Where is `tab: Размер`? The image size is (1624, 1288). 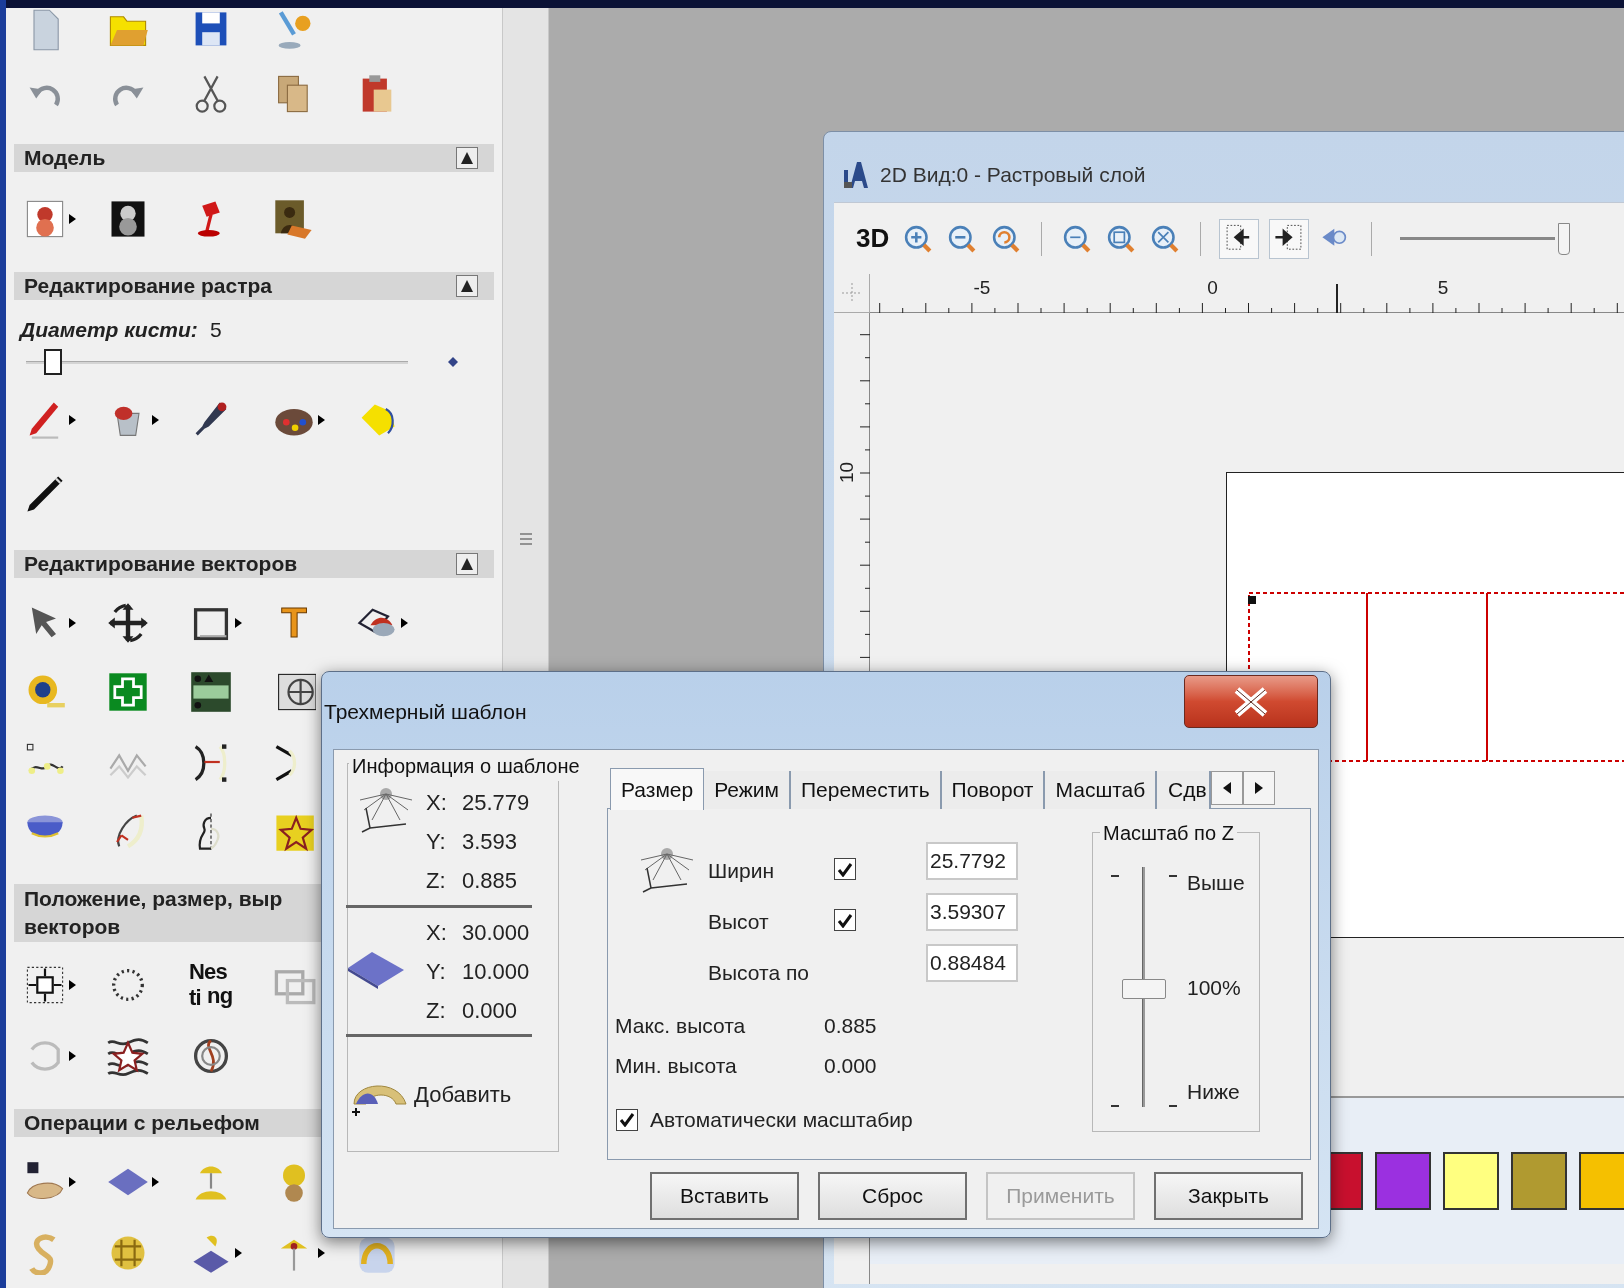 tab: Размер is located at coordinates (657, 789).